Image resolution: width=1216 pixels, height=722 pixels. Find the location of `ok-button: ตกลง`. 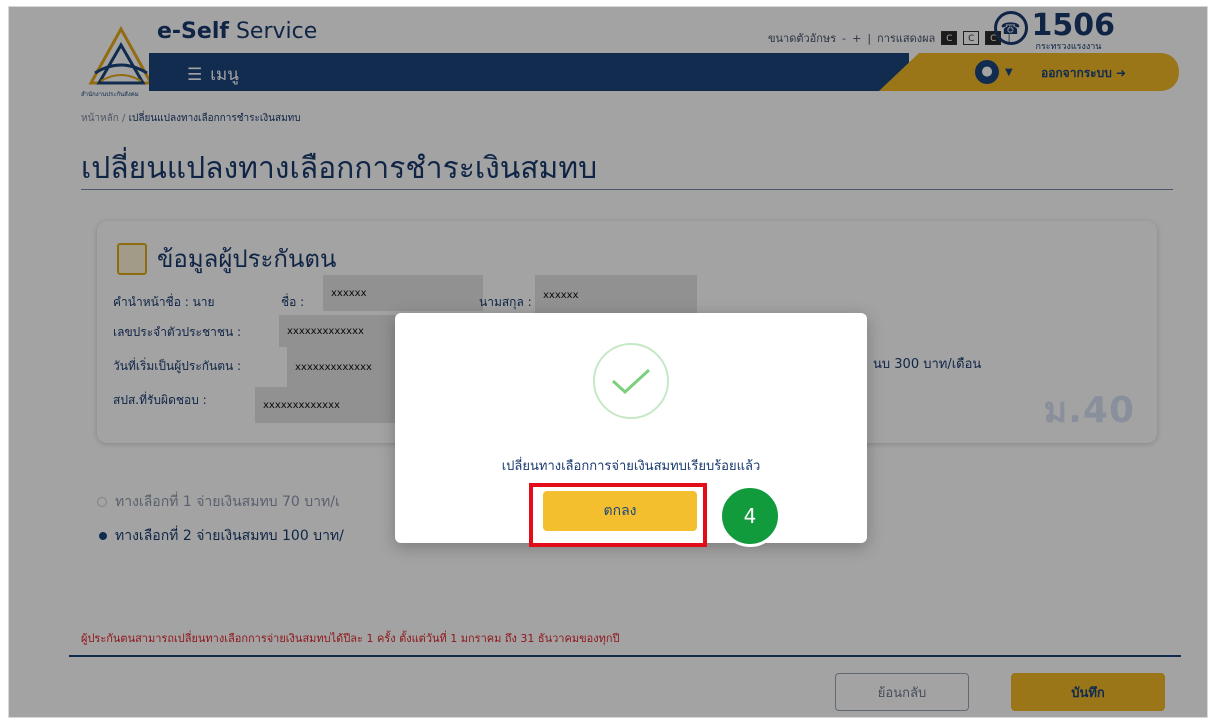

ok-button: ตกลง is located at coordinates (620, 511).